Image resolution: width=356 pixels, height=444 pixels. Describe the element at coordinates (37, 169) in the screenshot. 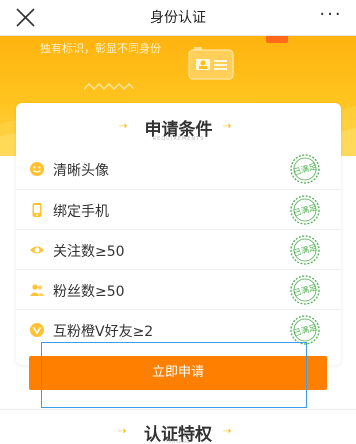

I see `smile-face-icon` at that location.